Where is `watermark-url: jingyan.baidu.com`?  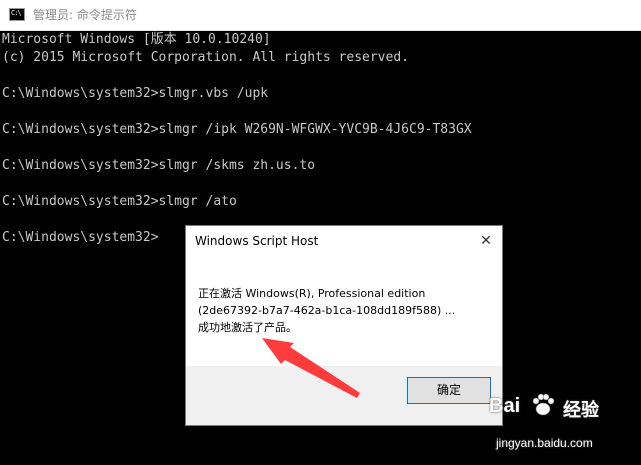 watermark-url: jingyan.baidu.com is located at coordinates (544, 443).